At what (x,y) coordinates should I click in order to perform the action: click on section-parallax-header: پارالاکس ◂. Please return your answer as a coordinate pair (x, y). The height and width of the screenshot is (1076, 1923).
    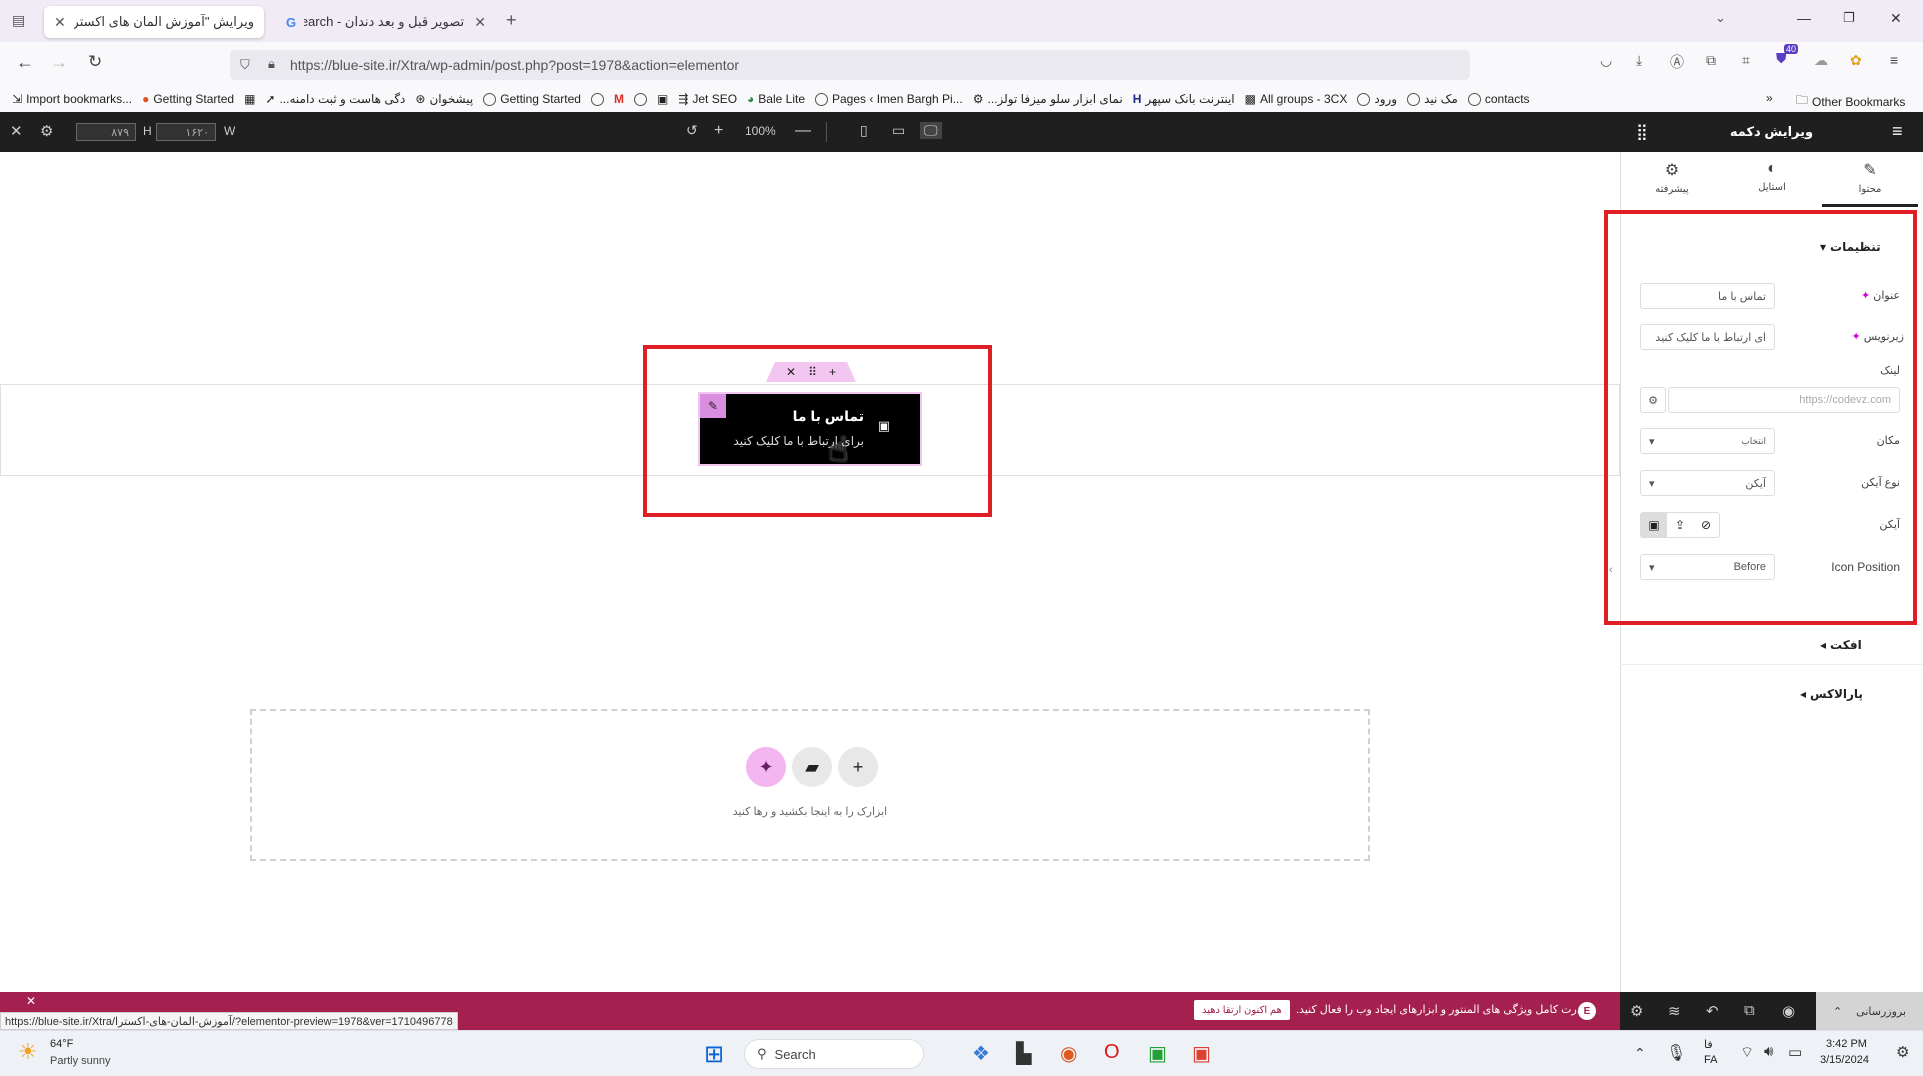
    Looking at the image, I should click on (1850, 694).